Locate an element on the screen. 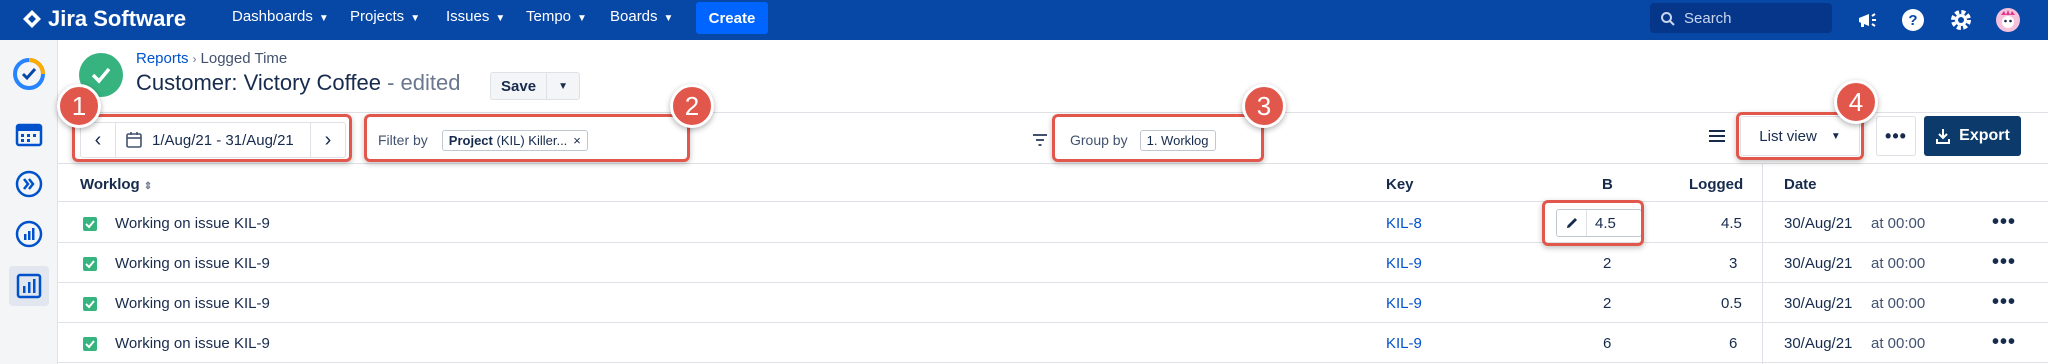 The width and height of the screenshot is (2048, 364). nav-projects: Projects ▼ is located at coordinates (385, 16).